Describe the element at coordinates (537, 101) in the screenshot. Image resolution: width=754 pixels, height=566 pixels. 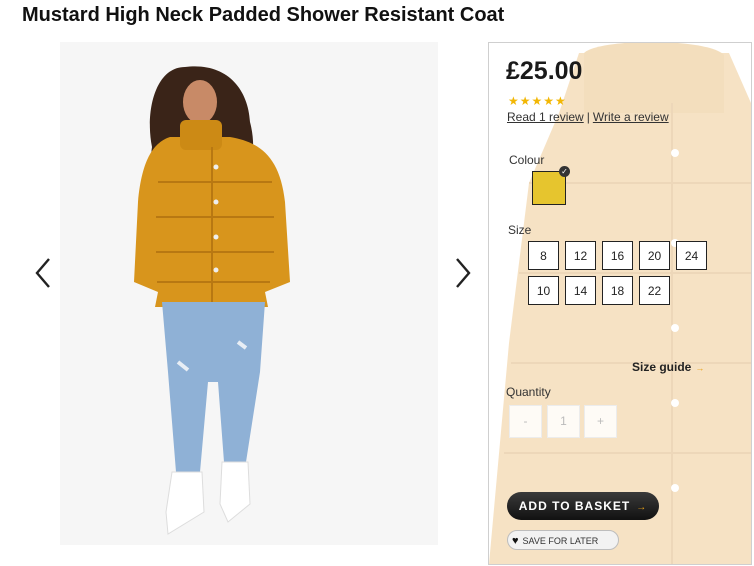
I see `rating-stars: ★★★★★` at that location.